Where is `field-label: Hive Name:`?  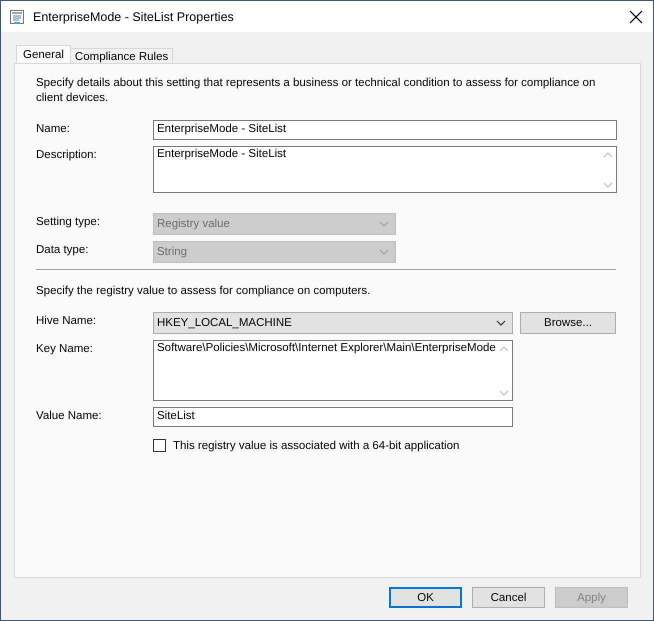
field-label: Hive Name: is located at coordinates (67, 320).